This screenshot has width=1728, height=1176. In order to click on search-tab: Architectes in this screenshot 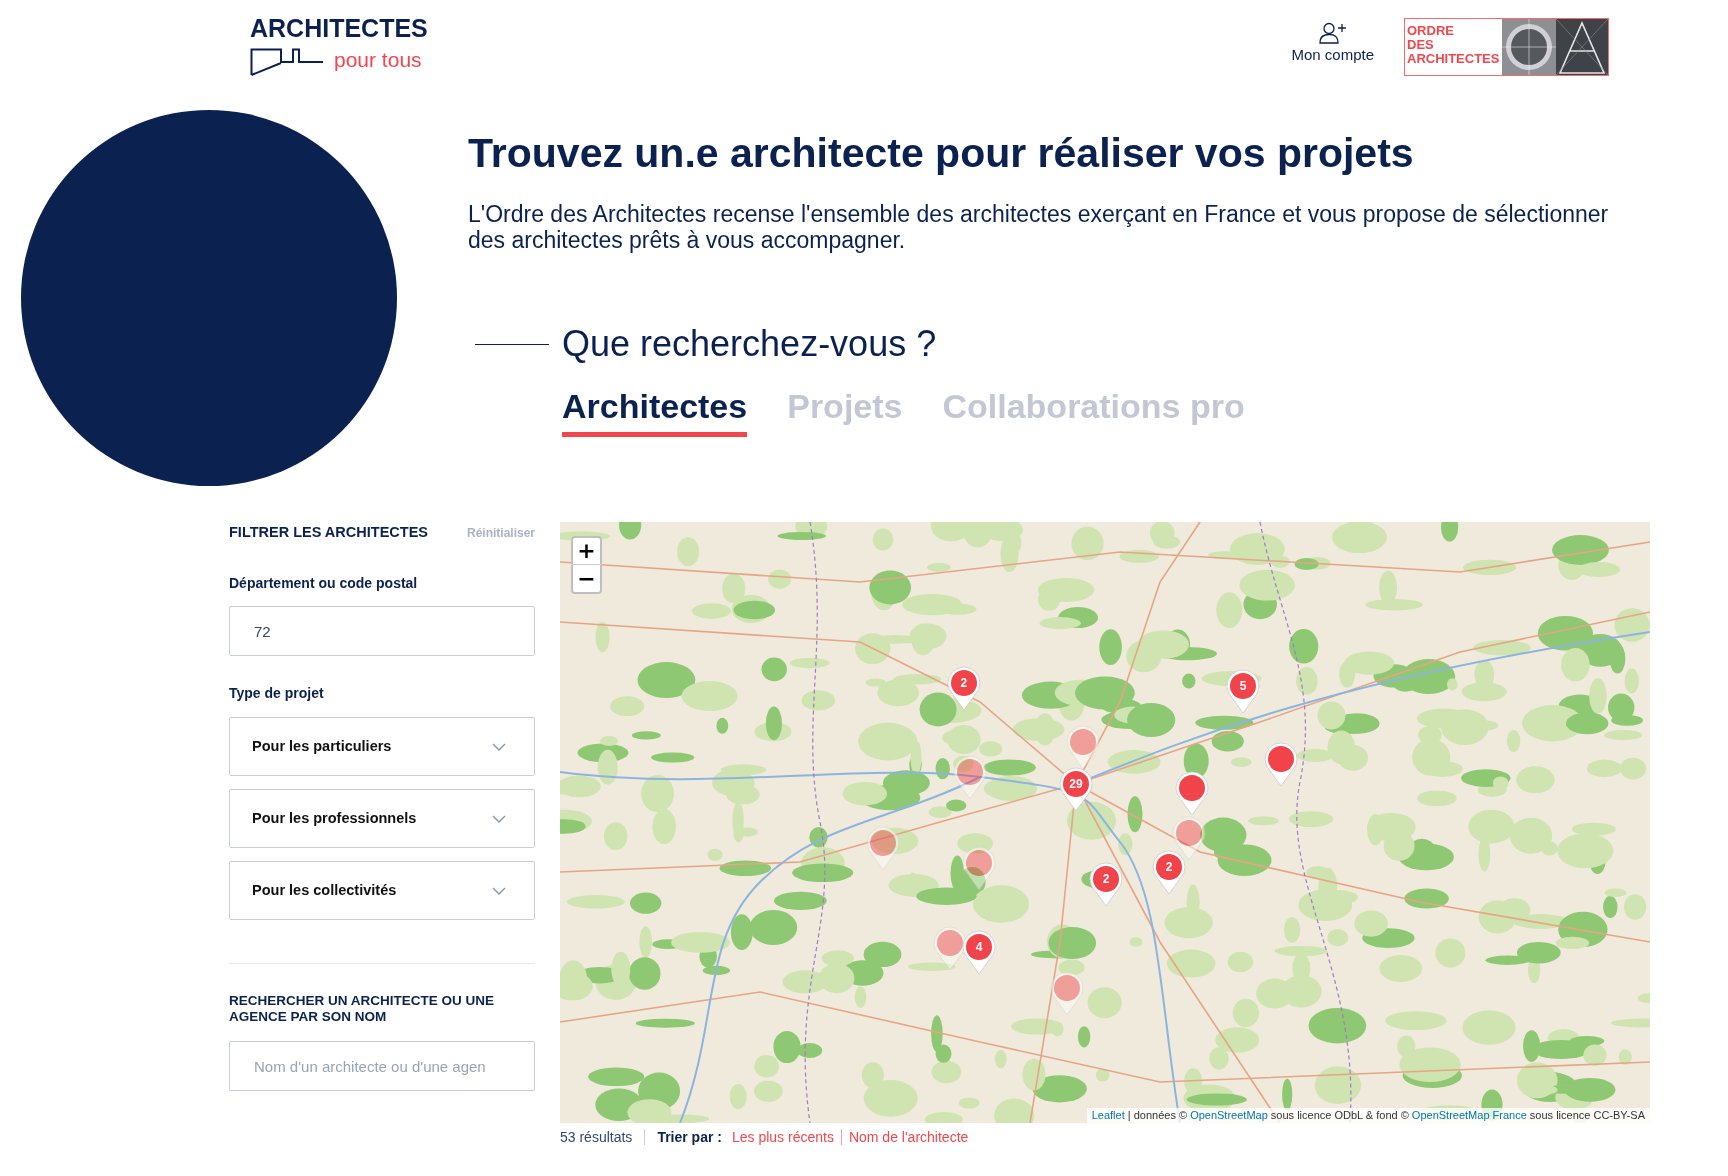, I will do `click(655, 411)`.